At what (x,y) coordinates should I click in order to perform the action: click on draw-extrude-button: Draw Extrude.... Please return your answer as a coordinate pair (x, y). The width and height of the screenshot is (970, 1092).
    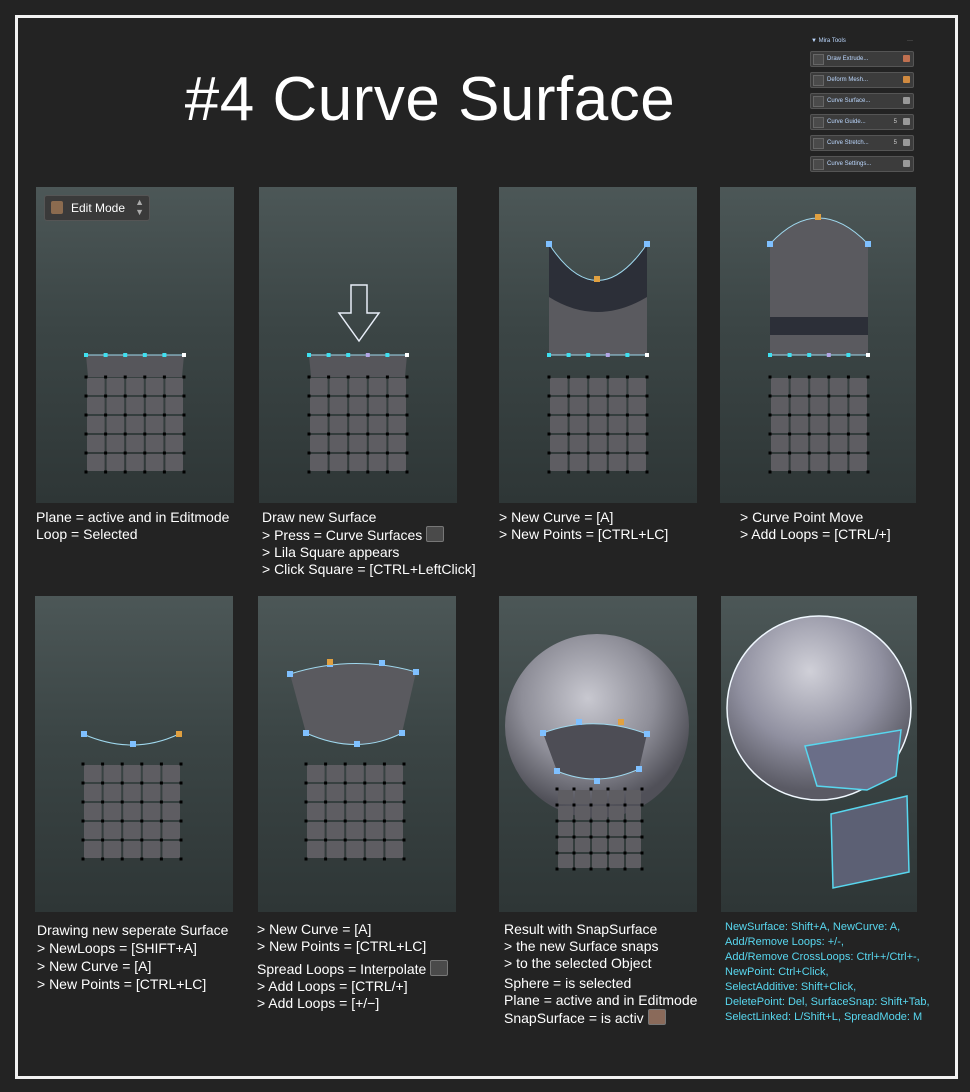
    Looking at the image, I should click on (862, 59).